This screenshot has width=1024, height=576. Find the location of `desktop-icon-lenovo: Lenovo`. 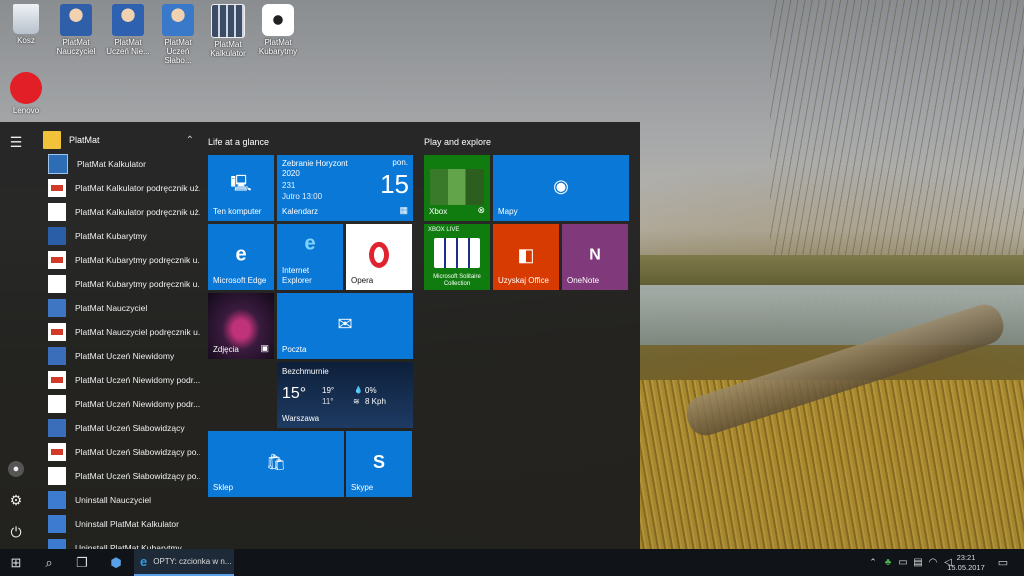

desktop-icon-lenovo: Lenovo is located at coordinates (26, 96).